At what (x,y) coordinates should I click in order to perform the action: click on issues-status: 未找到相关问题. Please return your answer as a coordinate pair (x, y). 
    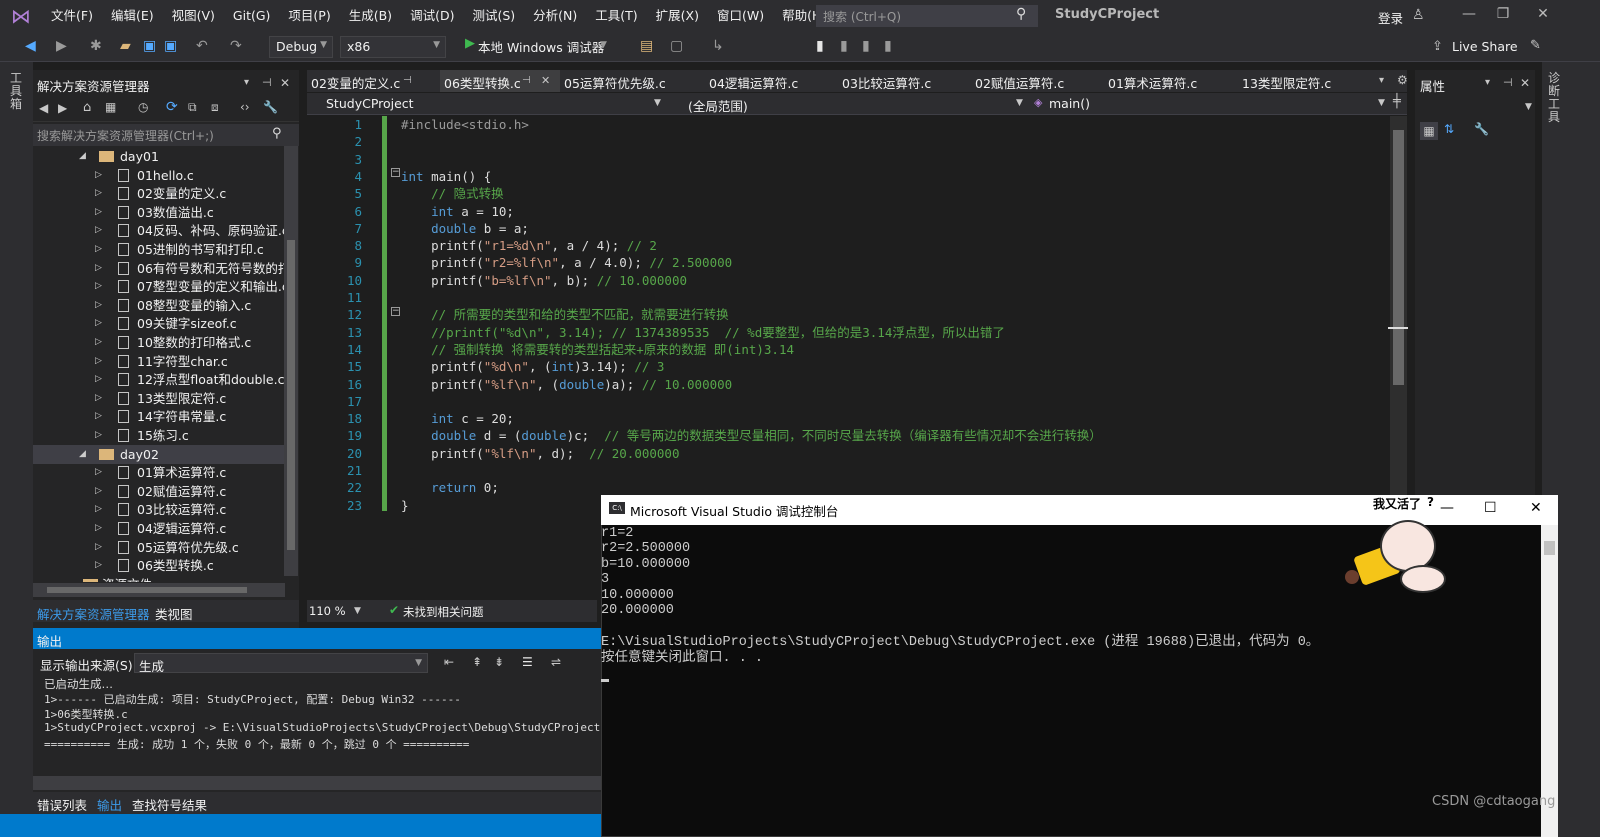
    Looking at the image, I should click on (443, 612).